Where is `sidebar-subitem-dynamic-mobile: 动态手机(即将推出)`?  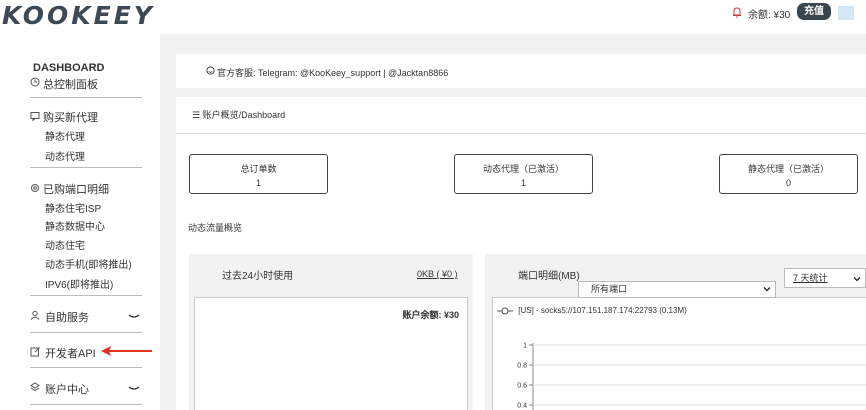 sidebar-subitem-dynamic-mobile: 动态手机(即将推出) is located at coordinates (88, 263).